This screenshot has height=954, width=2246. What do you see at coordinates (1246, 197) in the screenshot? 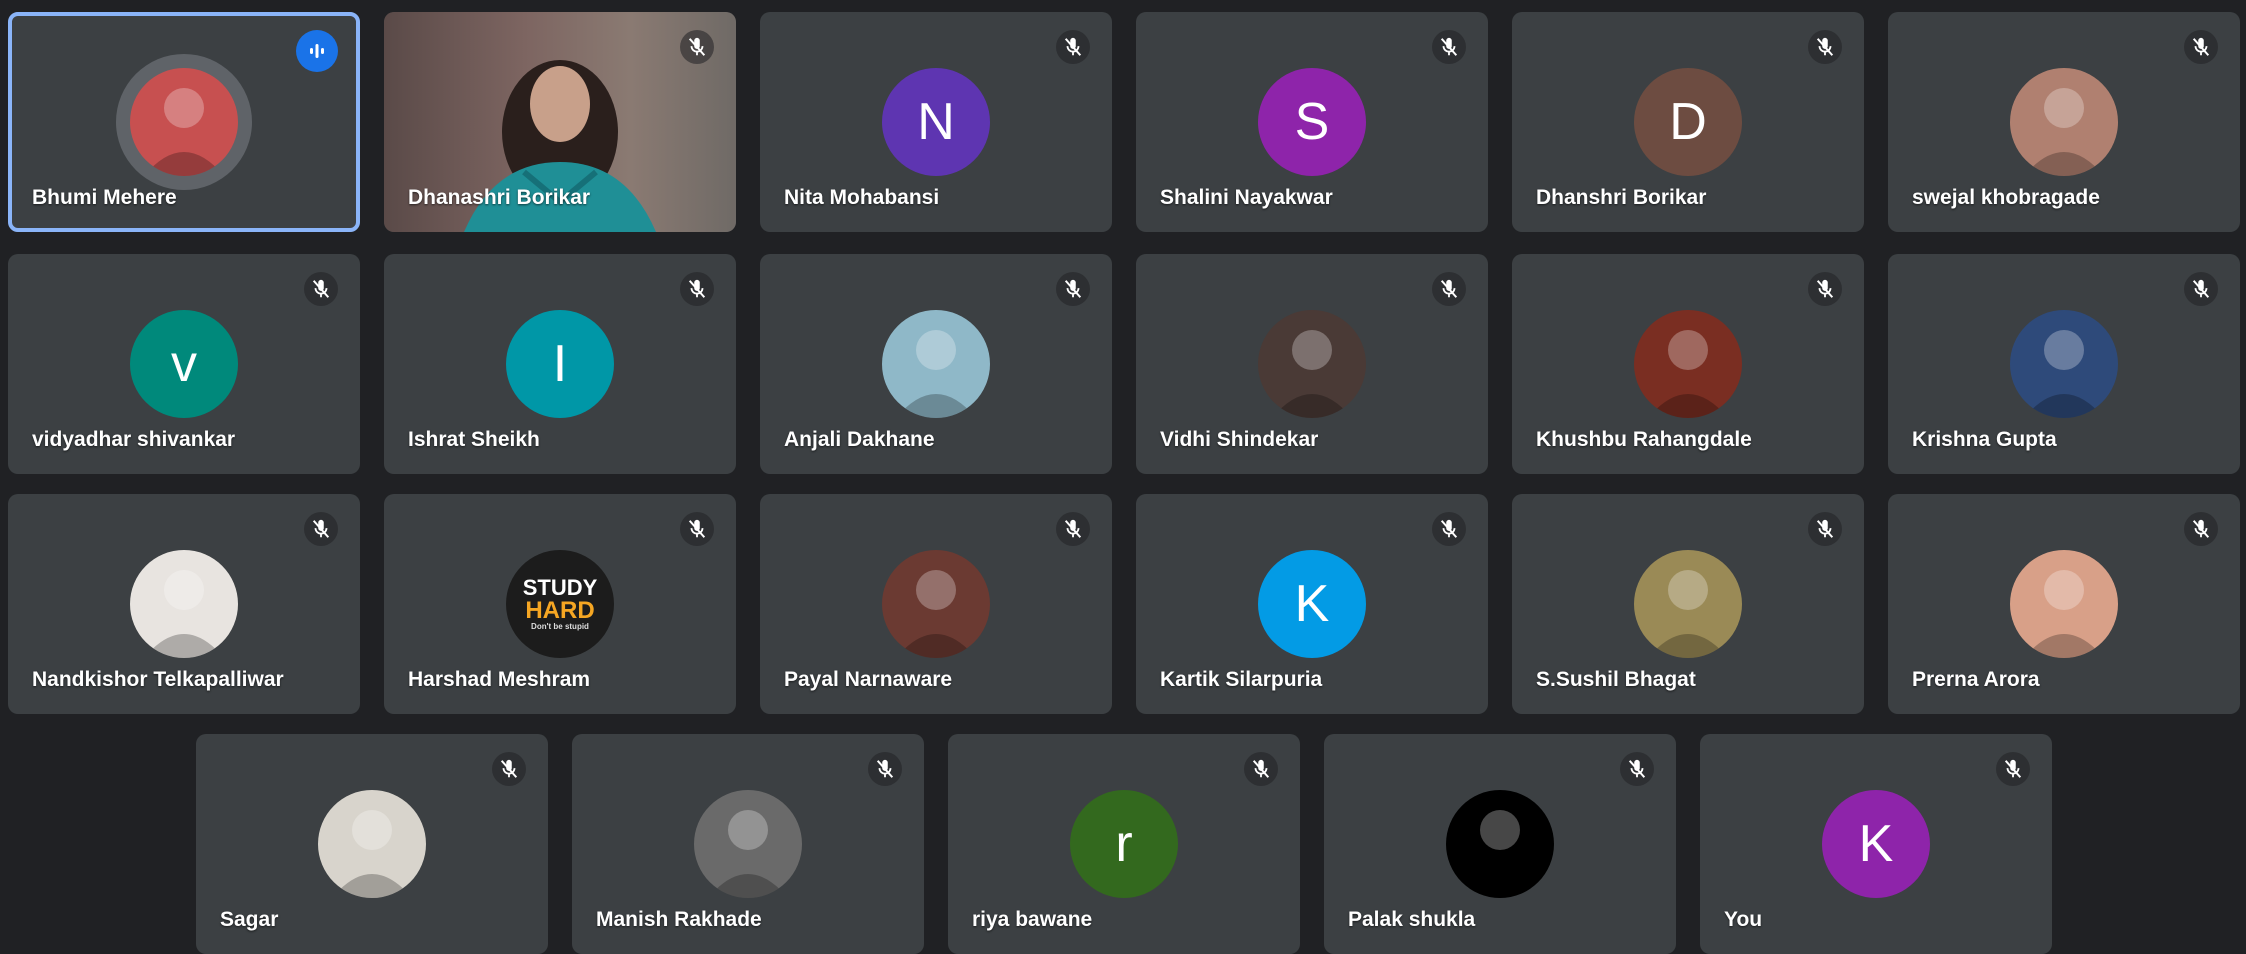
I see `participant-name: Shalini Nayakwar` at bounding box center [1246, 197].